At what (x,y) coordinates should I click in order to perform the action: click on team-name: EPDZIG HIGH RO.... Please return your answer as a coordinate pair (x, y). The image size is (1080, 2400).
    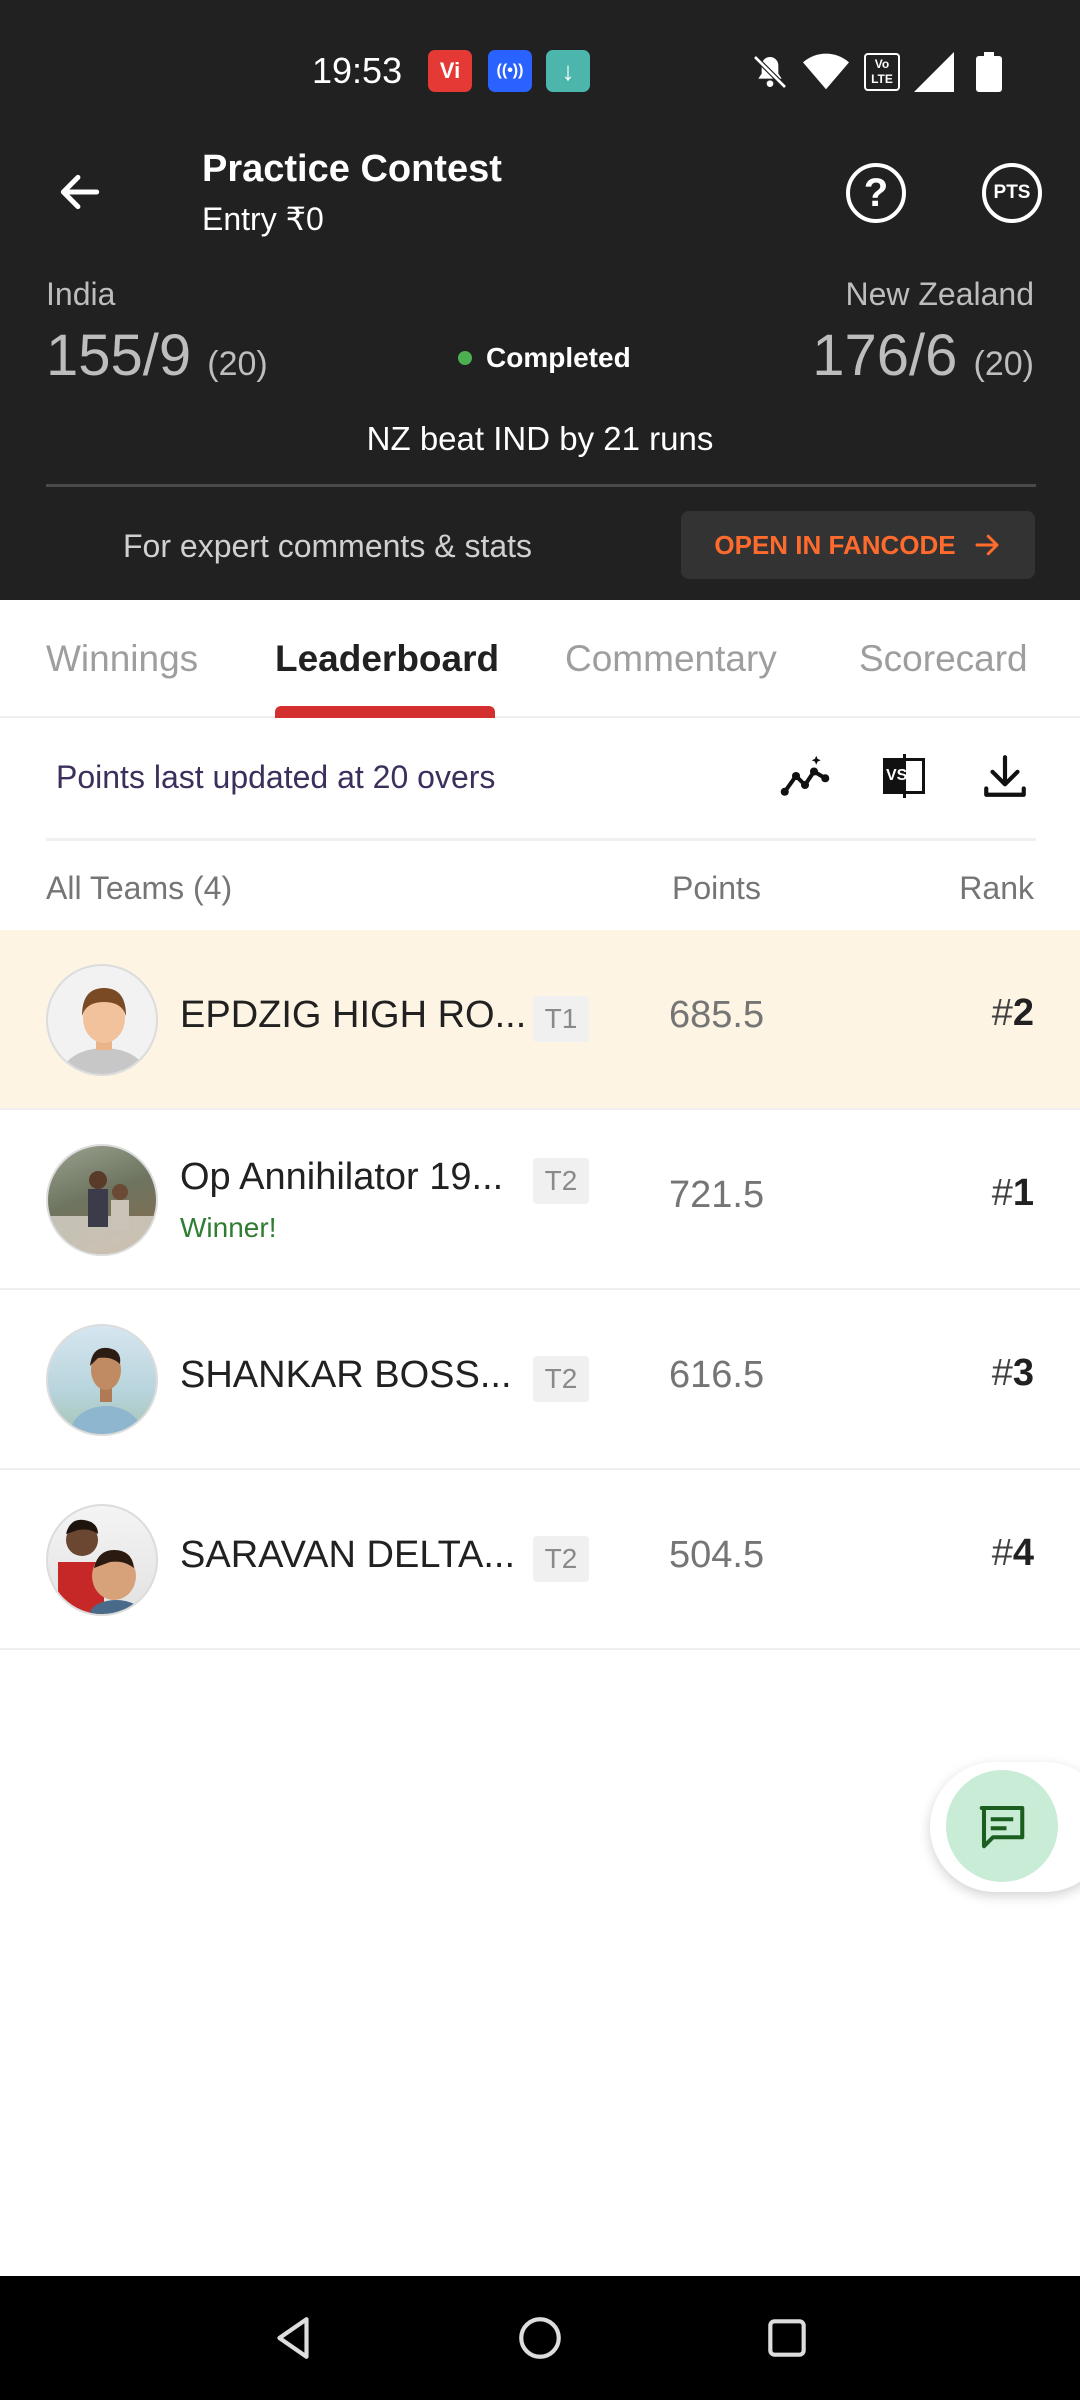
    Looking at the image, I should click on (353, 1015).